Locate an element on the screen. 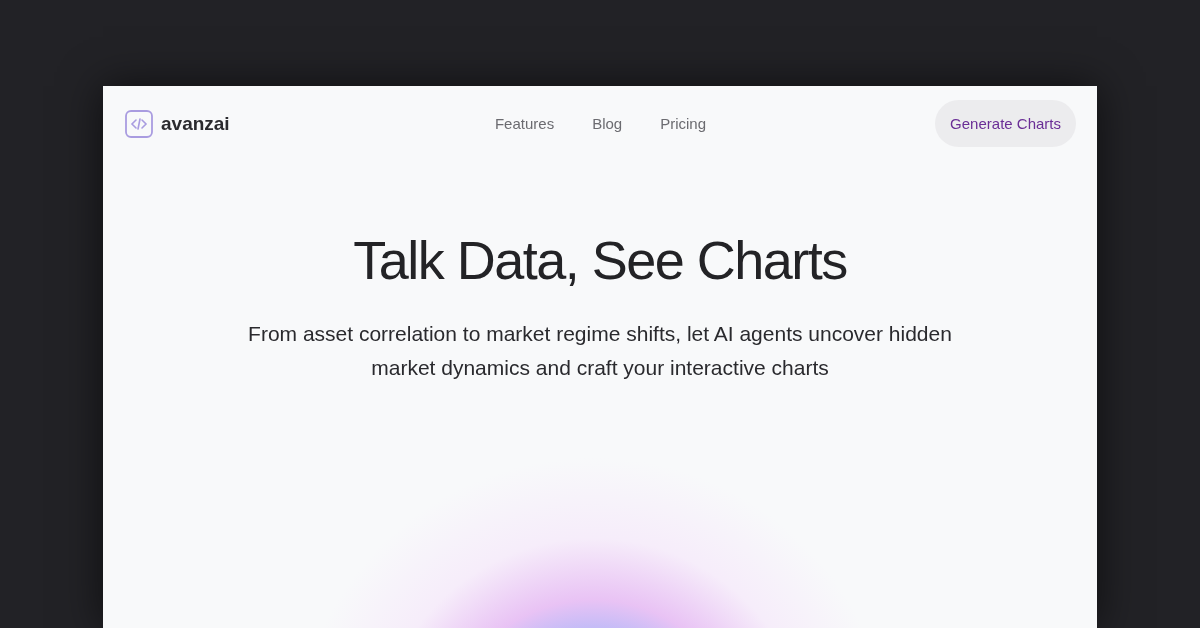 The width and height of the screenshot is (1200, 628). generate-charts-button: Generate Charts is located at coordinates (1005, 123).